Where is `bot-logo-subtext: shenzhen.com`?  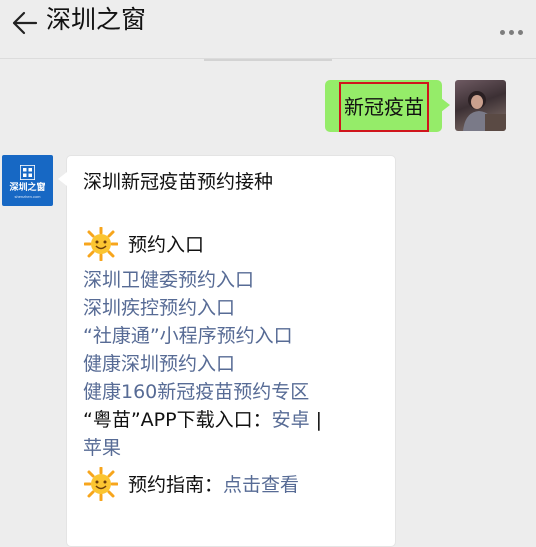
bot-logo-subtext: shenzhen.com is located at coordinates (27, 196).